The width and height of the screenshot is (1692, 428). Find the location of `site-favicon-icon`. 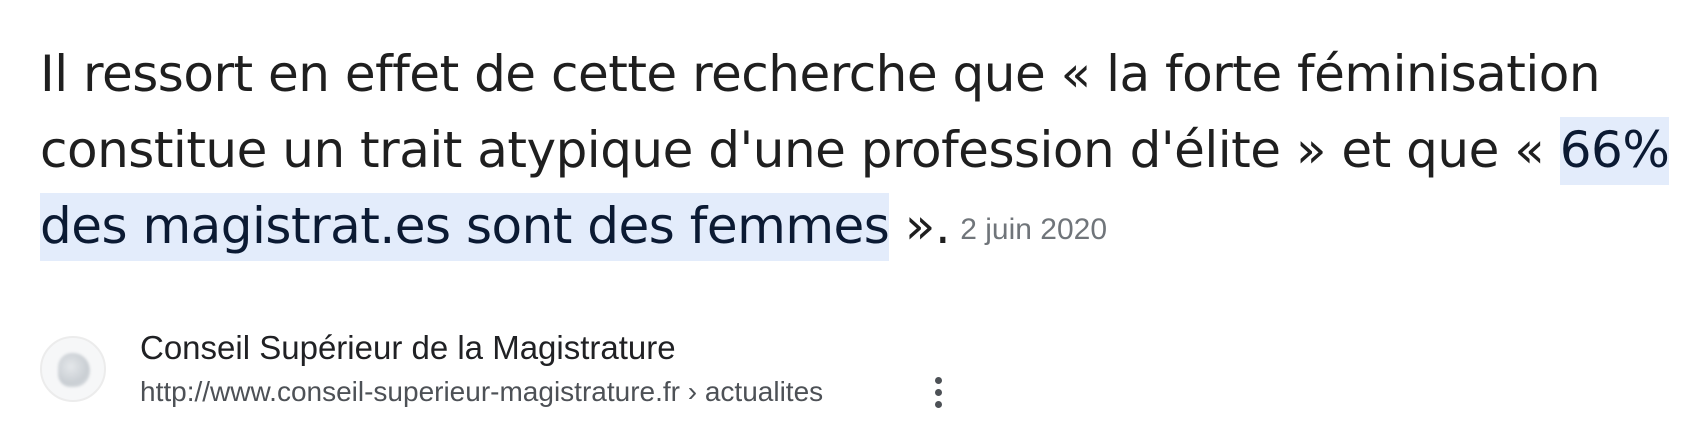

site-favicon-icon is located at coordinates (73, 369).